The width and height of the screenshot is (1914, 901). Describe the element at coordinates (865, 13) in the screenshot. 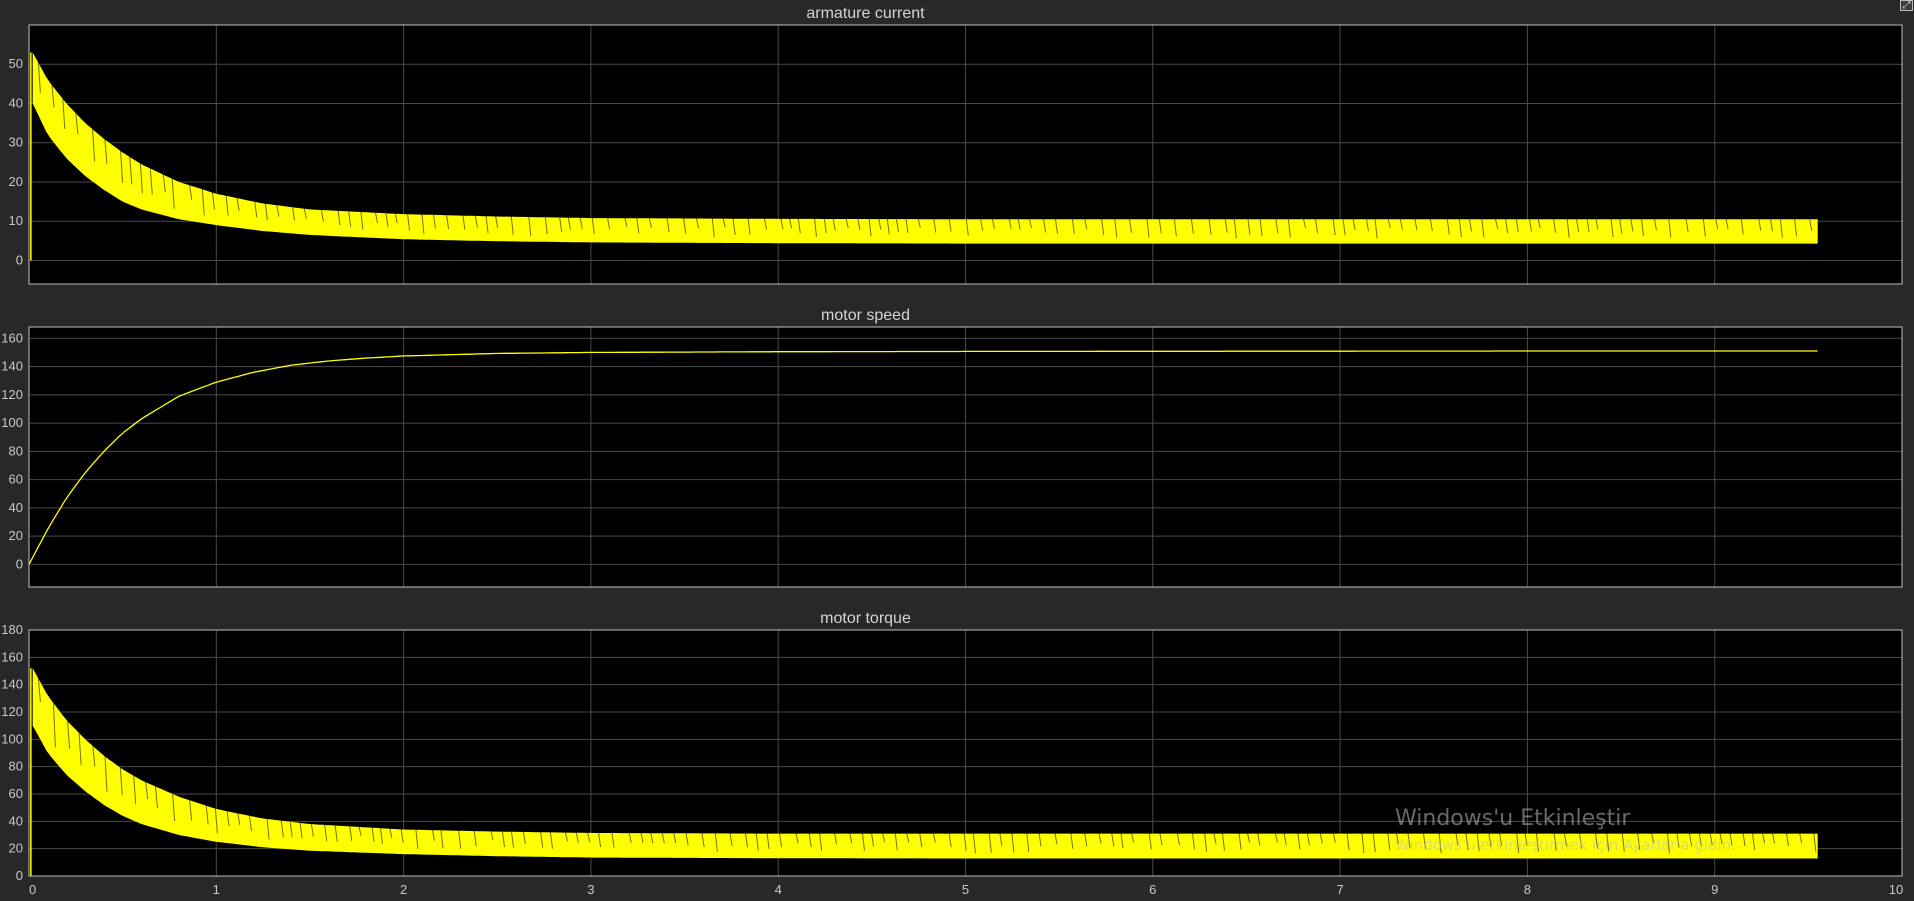

I see `chart-title: armature current` at that location.